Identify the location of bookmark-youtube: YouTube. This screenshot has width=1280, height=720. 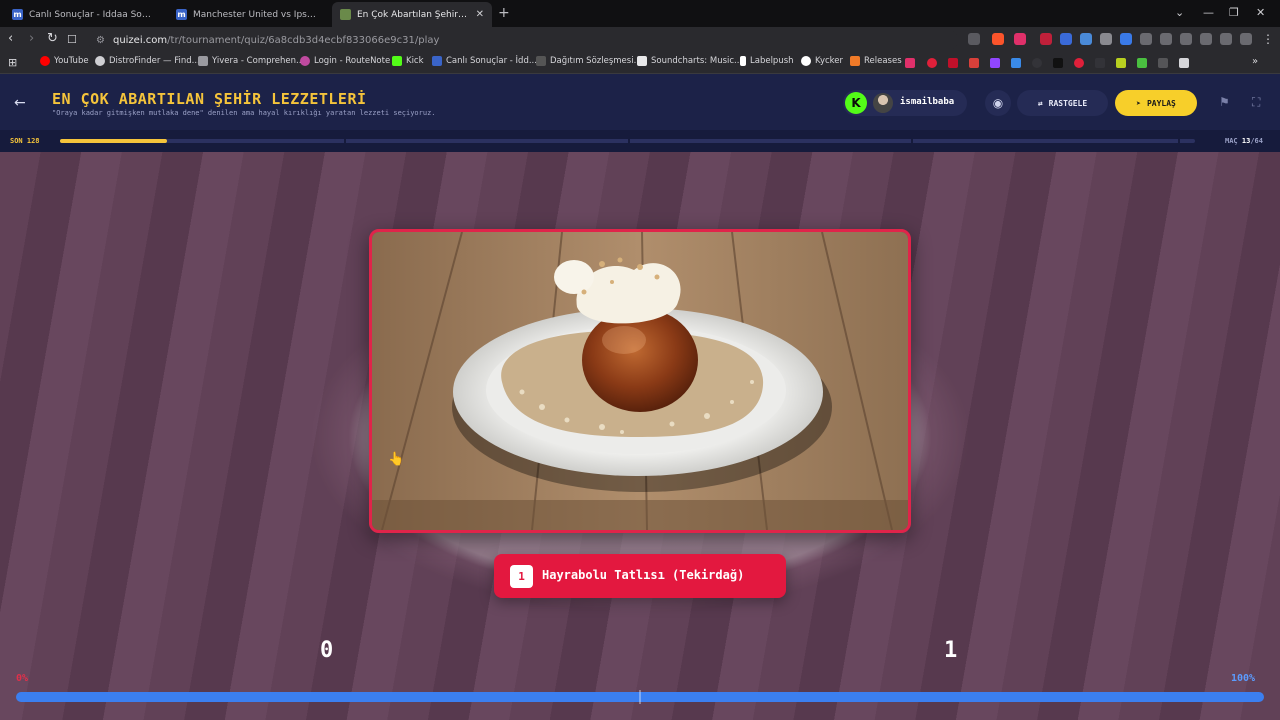
(64, 61).